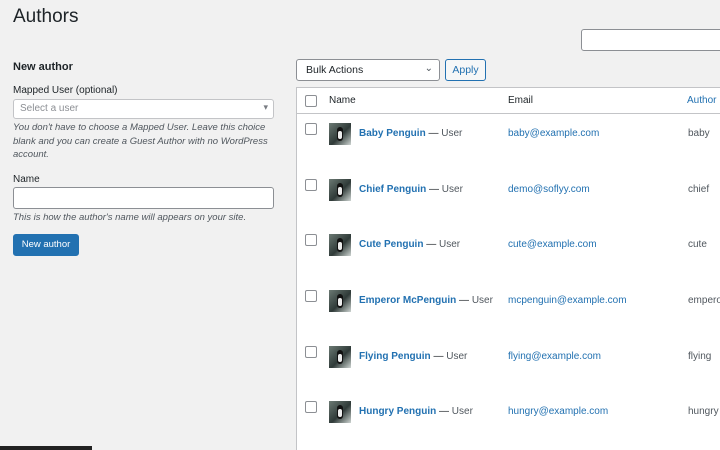  What do you see at coordinates (43, 67) in the screenshot?
I see `form-heading: New author` at bounding box center [43, 67].